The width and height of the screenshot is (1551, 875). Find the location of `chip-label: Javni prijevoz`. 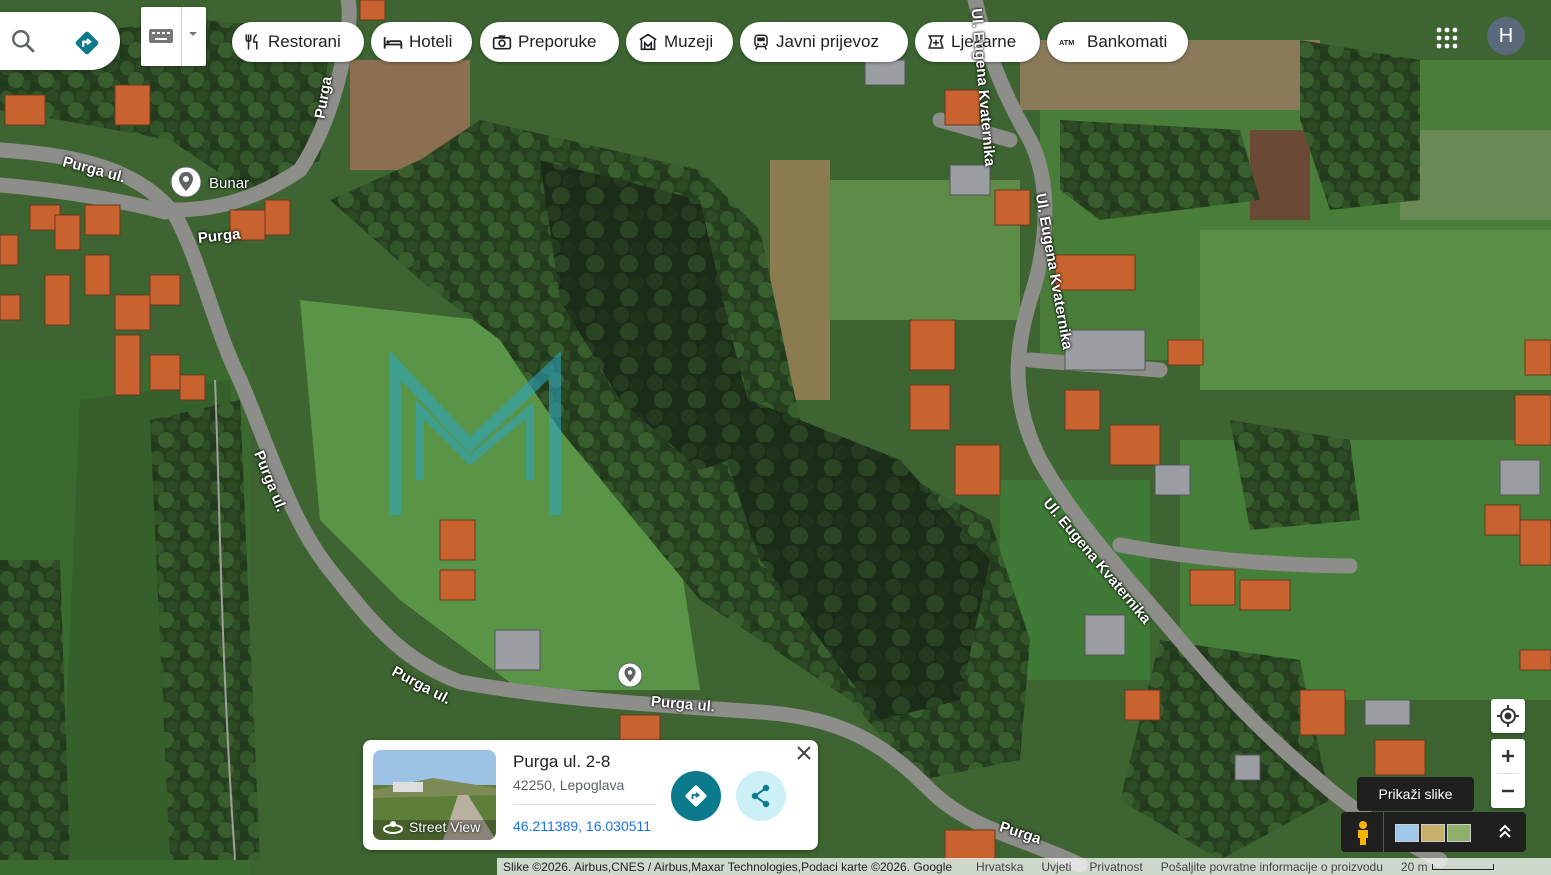

chip-label: Javni prijevoz is located at coordinates (827, 41).